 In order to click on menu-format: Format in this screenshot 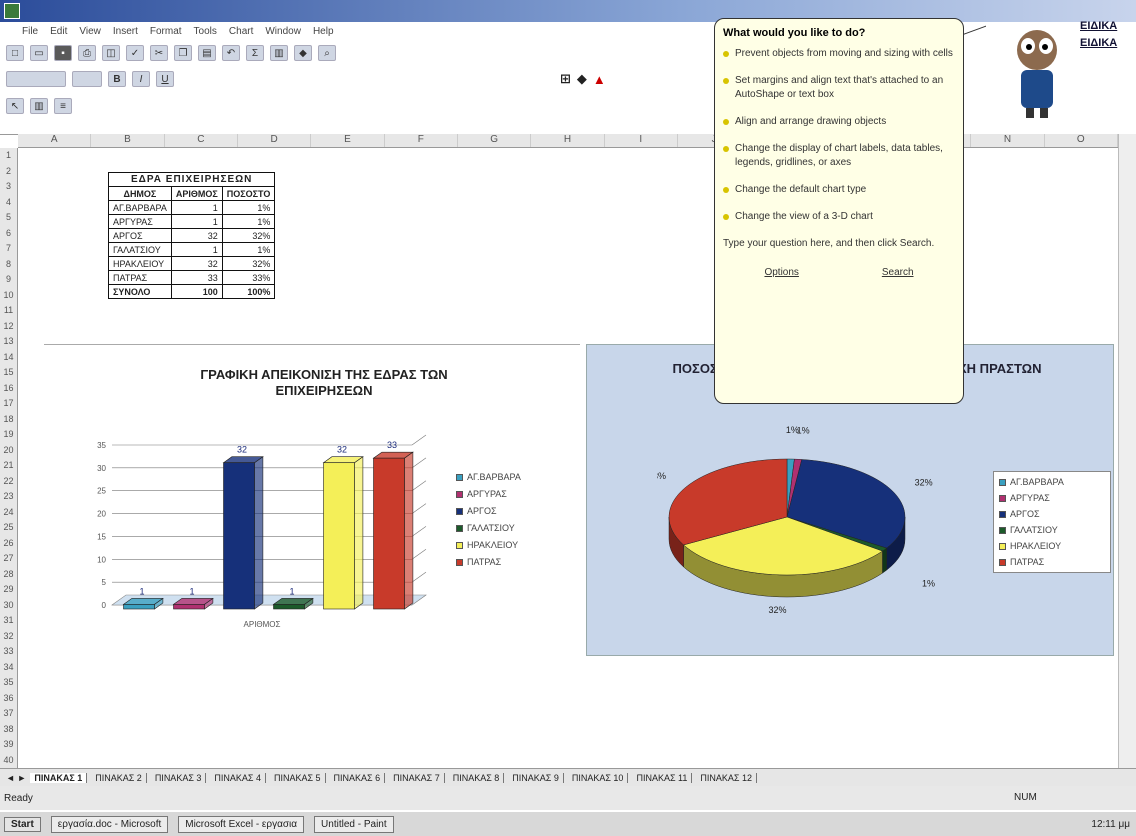, I will do `click(166, 31)`.